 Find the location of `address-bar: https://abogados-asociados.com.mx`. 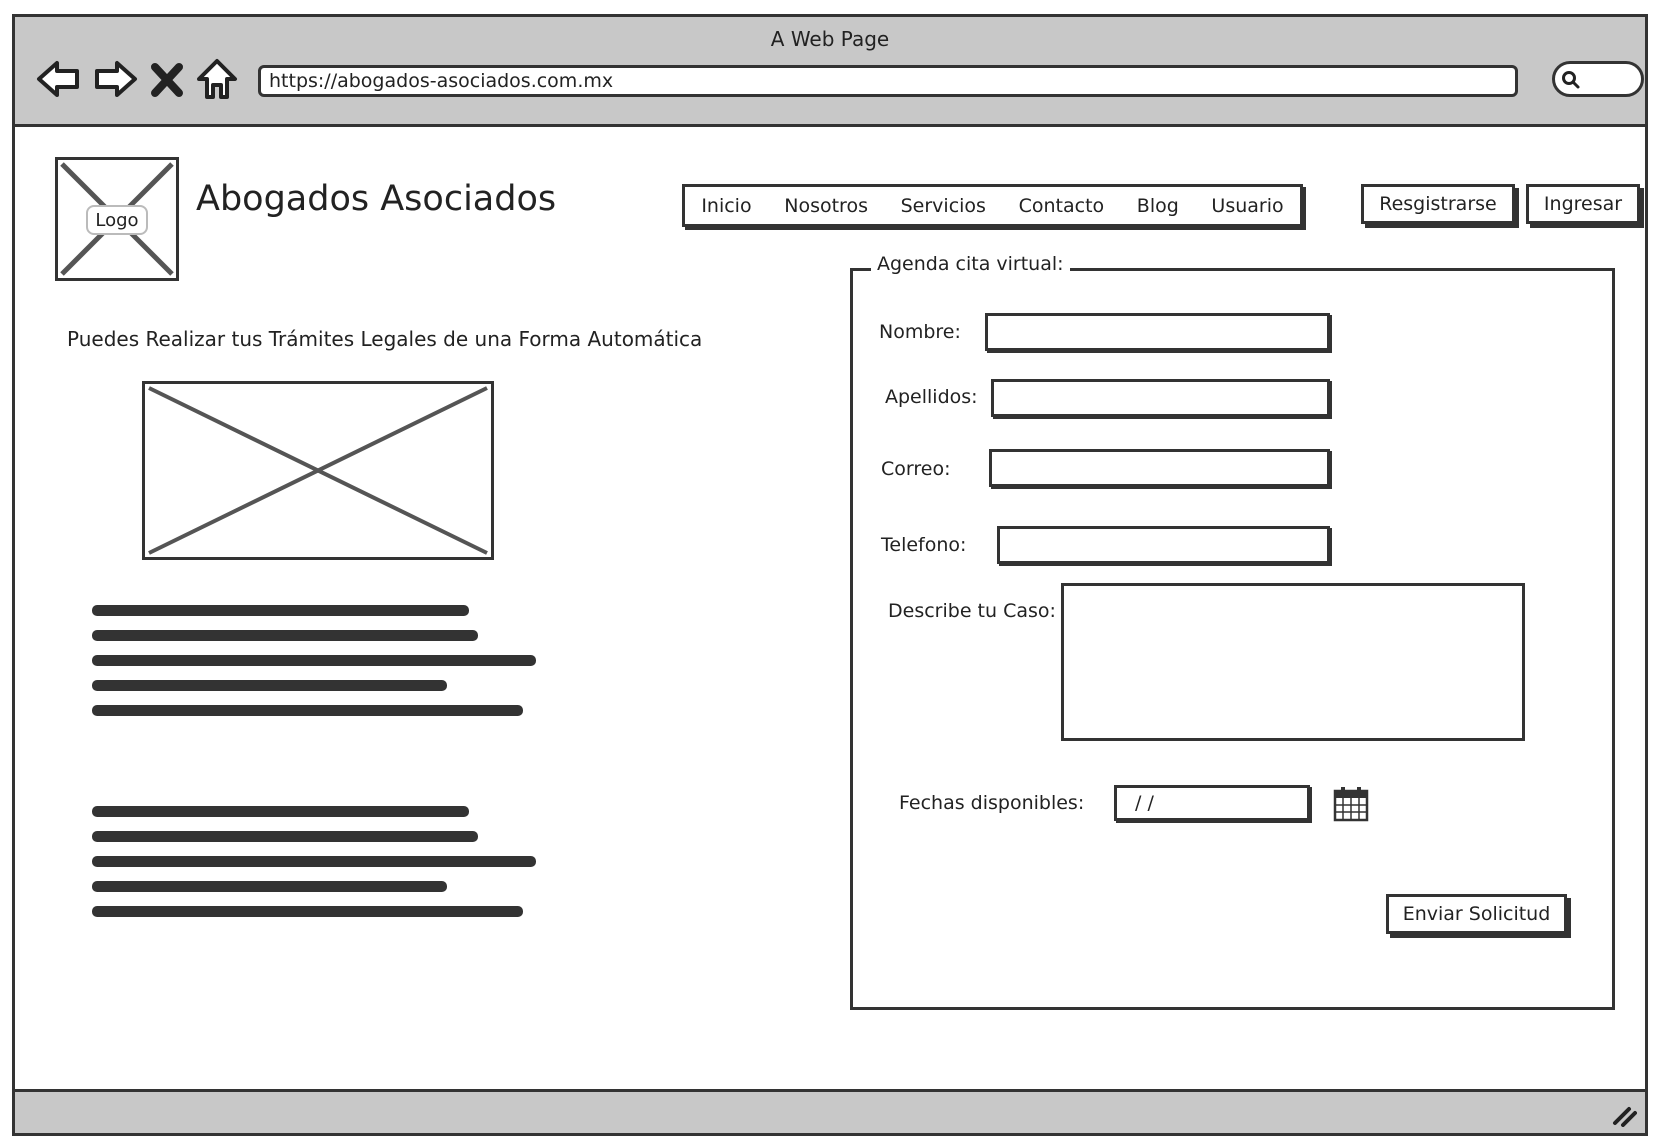

address-bar: https://abogados-asociados.com.mx is located at coordinates (888, 81).